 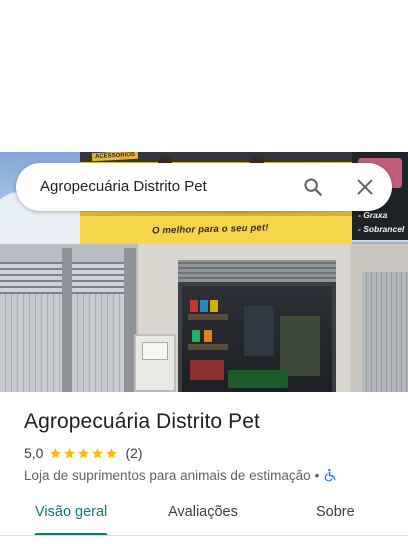 I want to click on tab-reviews: Avaliações, so click(x=203, y=512).